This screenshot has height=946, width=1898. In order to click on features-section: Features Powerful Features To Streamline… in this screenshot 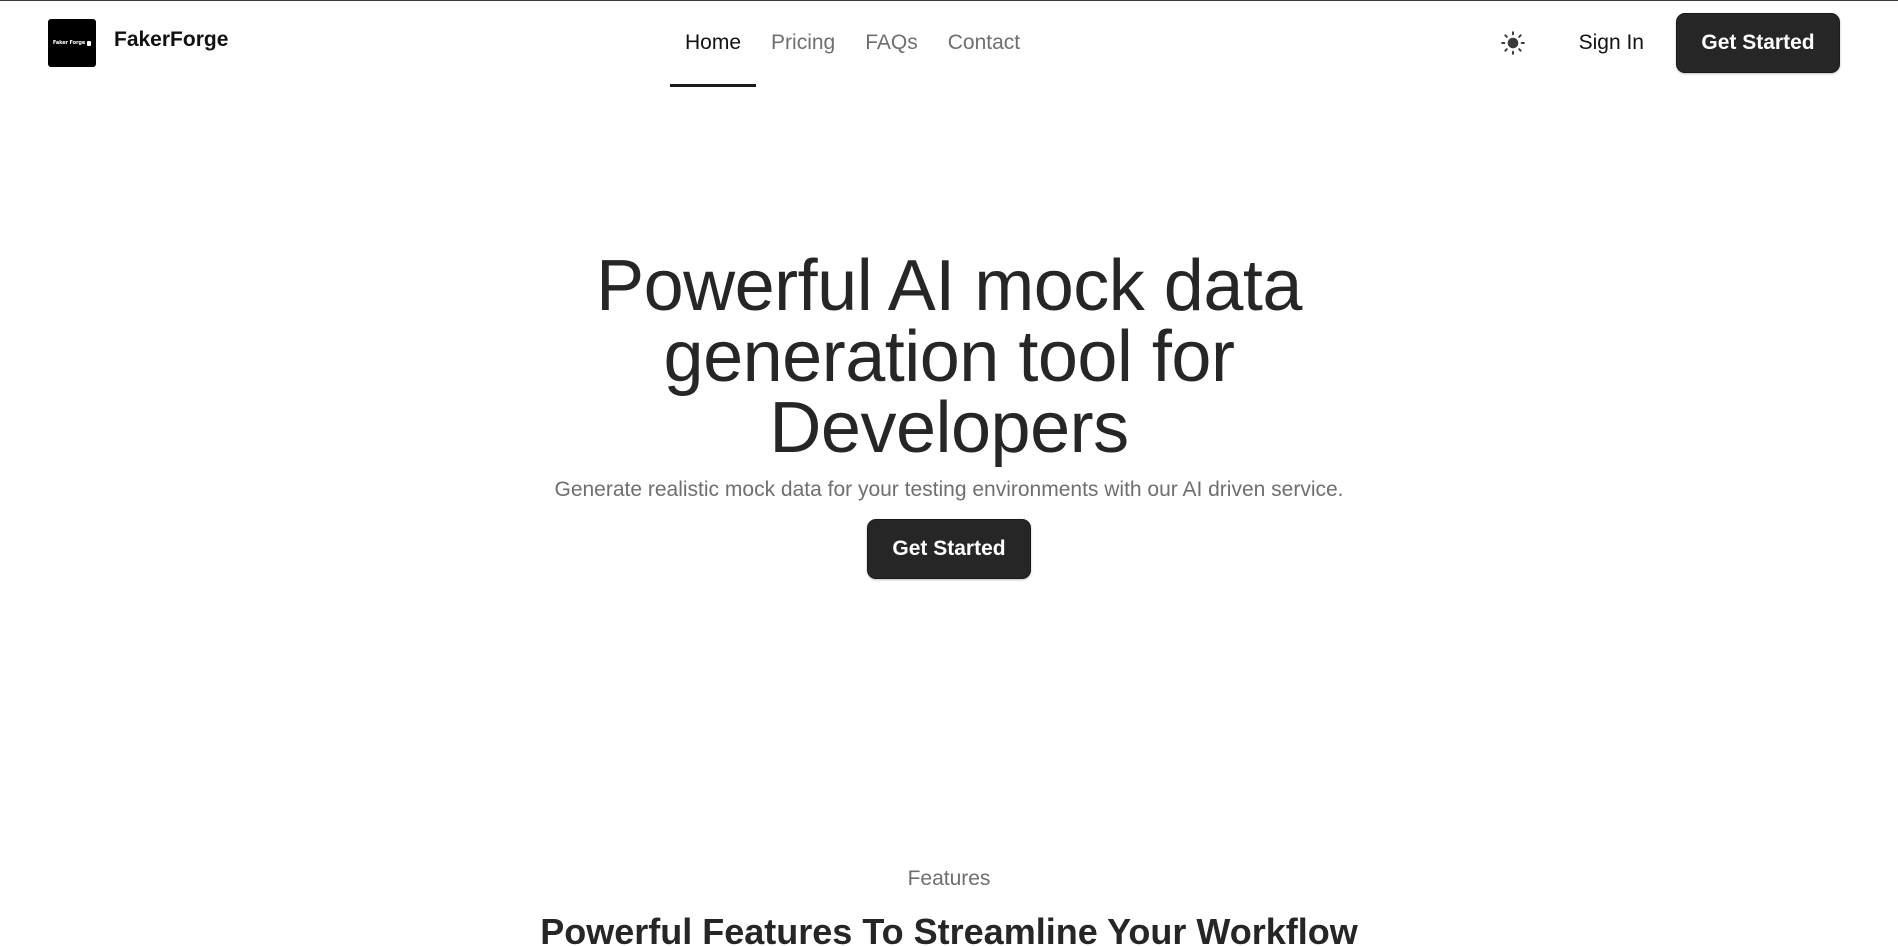, I will do `click(949, 906)`.